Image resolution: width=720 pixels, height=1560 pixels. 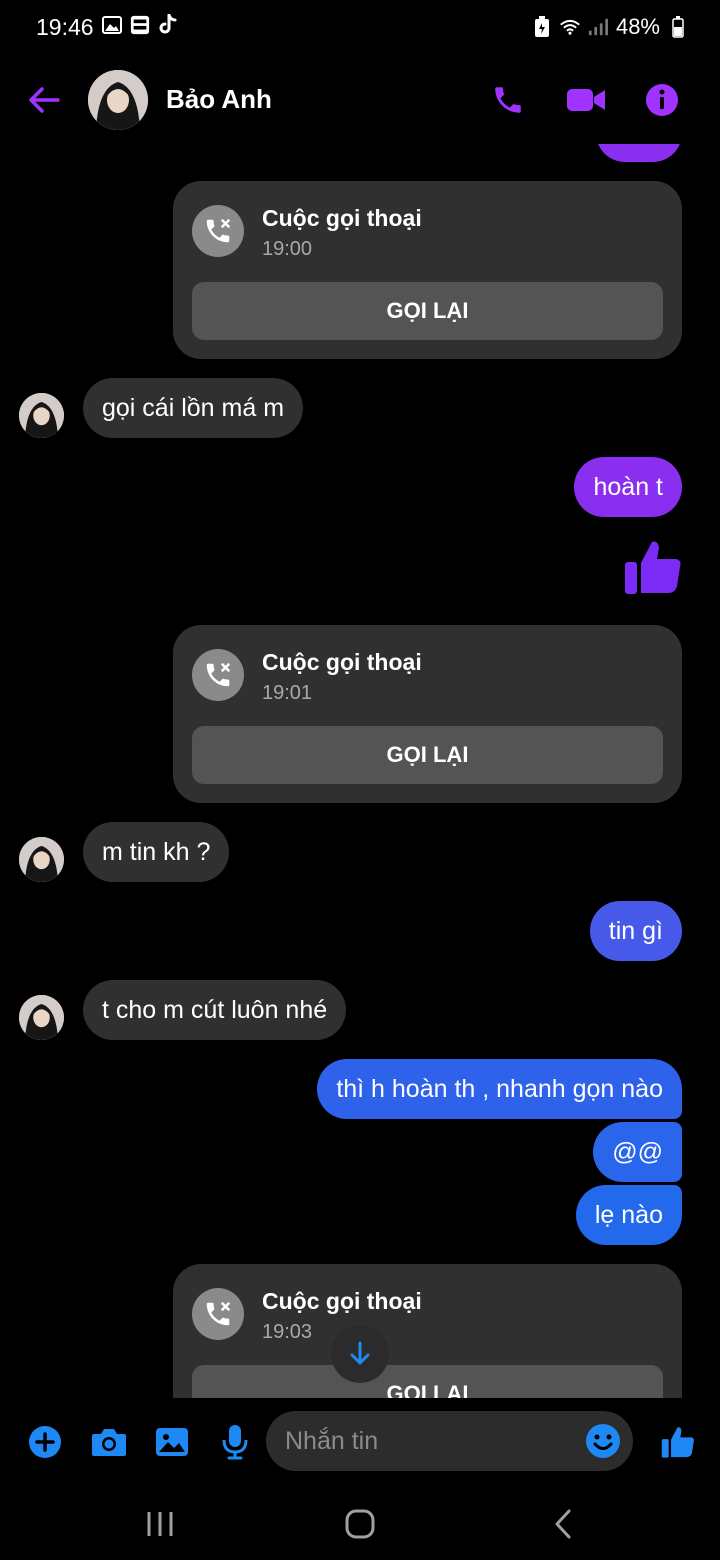 I want to click on battery-level: 48%, so click(x=637, y=26).